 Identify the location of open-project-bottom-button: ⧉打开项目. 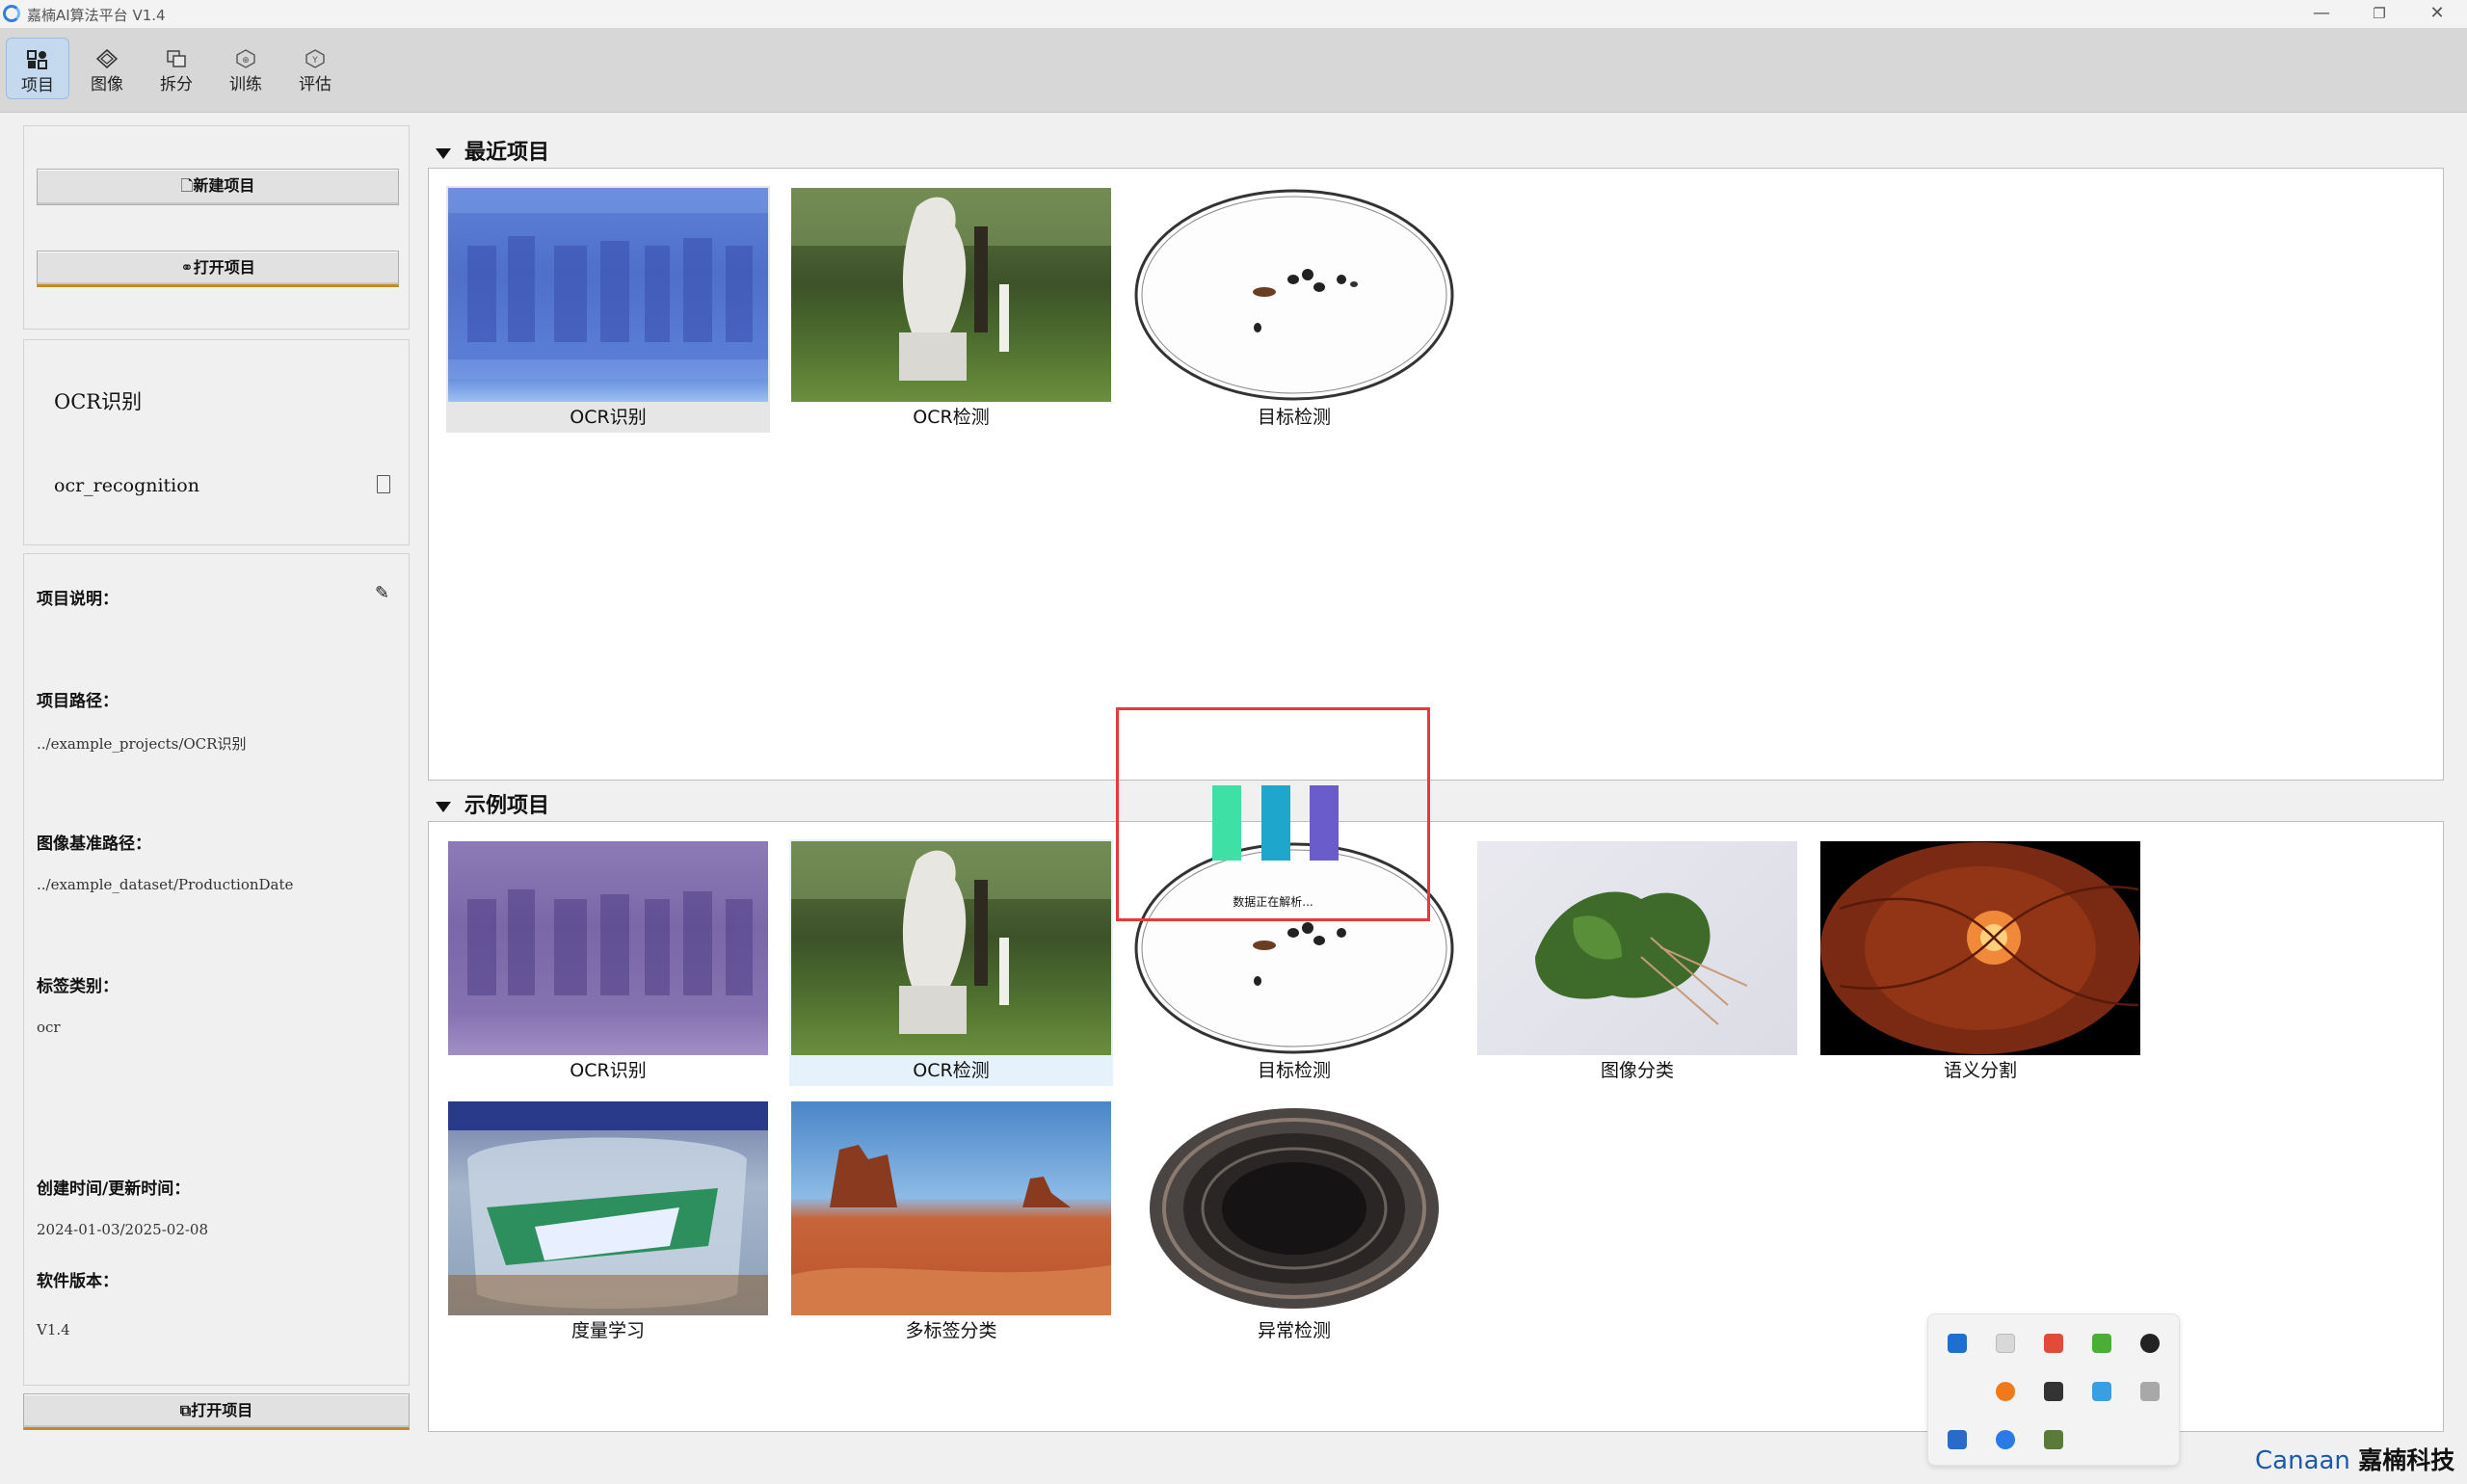
(216, 1411).